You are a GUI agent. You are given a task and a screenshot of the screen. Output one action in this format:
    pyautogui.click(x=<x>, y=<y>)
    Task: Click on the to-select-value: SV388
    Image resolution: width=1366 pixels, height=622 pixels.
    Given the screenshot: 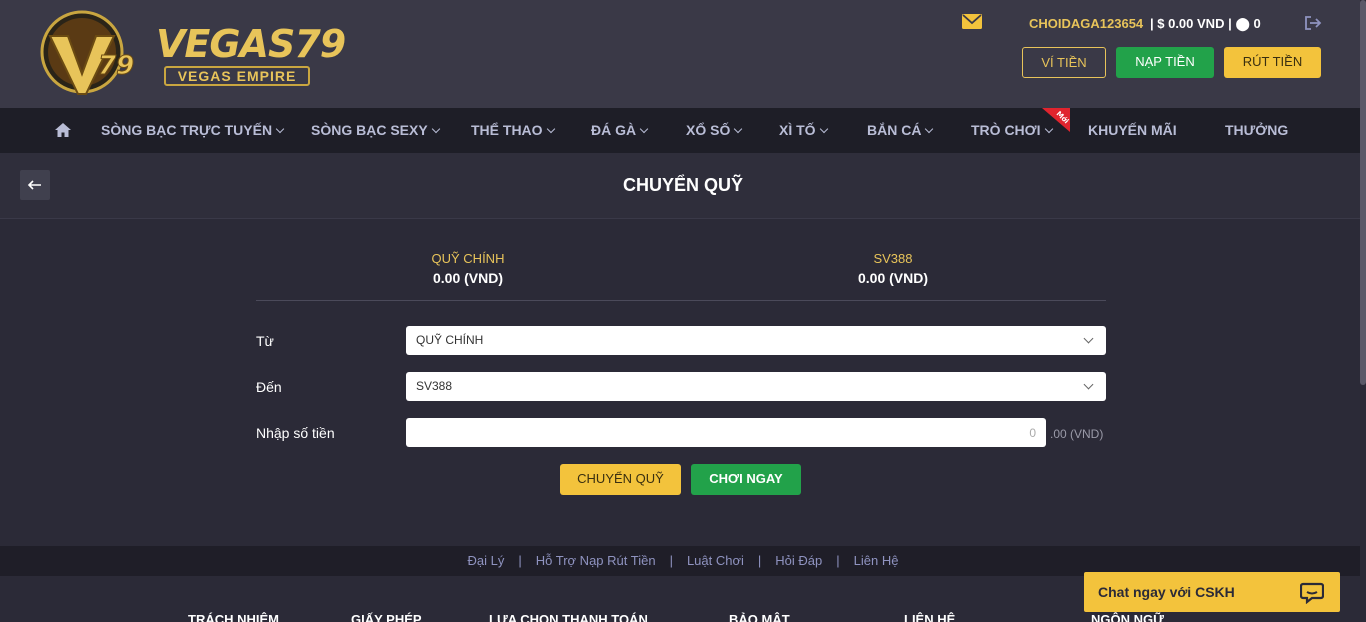 What is the action you would take?
    pyautogui.click(x=434, y=386)
    